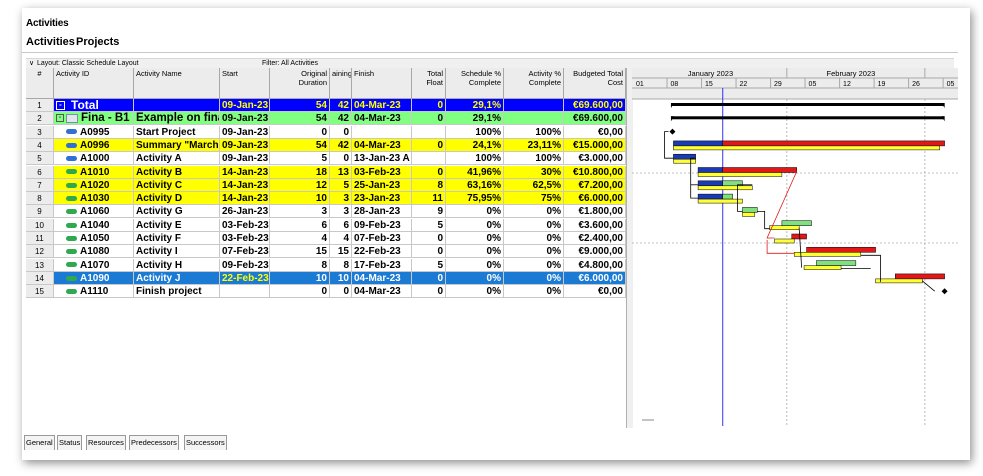 Image resolution: width=983 pixels, height=476 pixels. Describe the element at coordinates (177, 105) in the screenshot. I see `activity-name-cell` at that location.